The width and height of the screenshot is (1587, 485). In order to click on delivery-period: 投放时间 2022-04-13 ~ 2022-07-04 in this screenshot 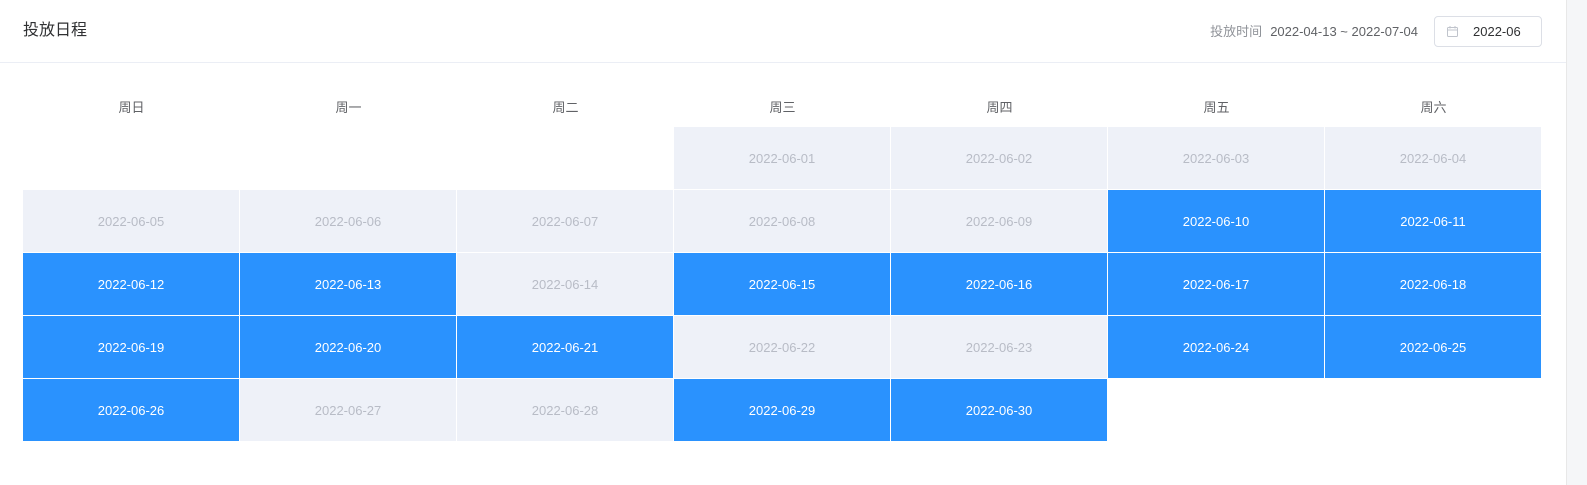, I will do `click(1314, 32)`.